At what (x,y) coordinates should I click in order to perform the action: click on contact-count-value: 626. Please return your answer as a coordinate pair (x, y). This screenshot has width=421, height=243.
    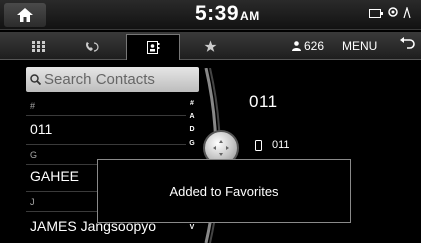
    Looking at the image, I should click on (314, 46).